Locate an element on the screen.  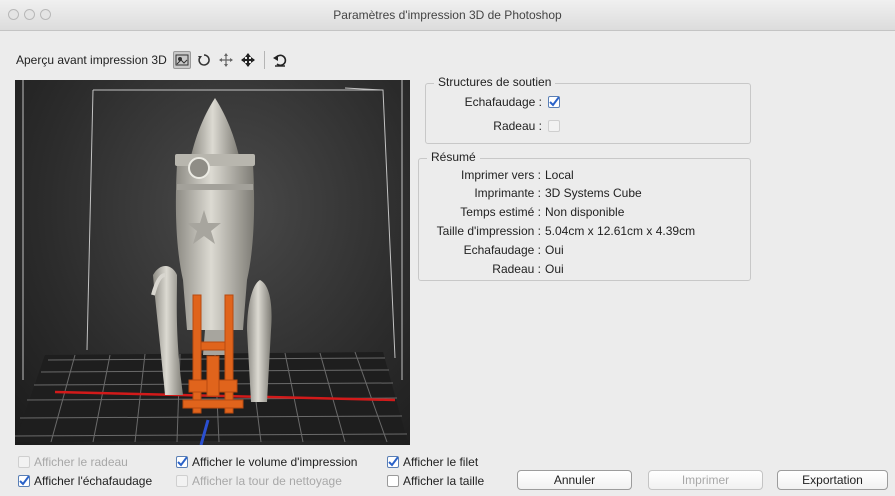
show-mesh-label: Afficher le filet is located at coordinates (441, 462).